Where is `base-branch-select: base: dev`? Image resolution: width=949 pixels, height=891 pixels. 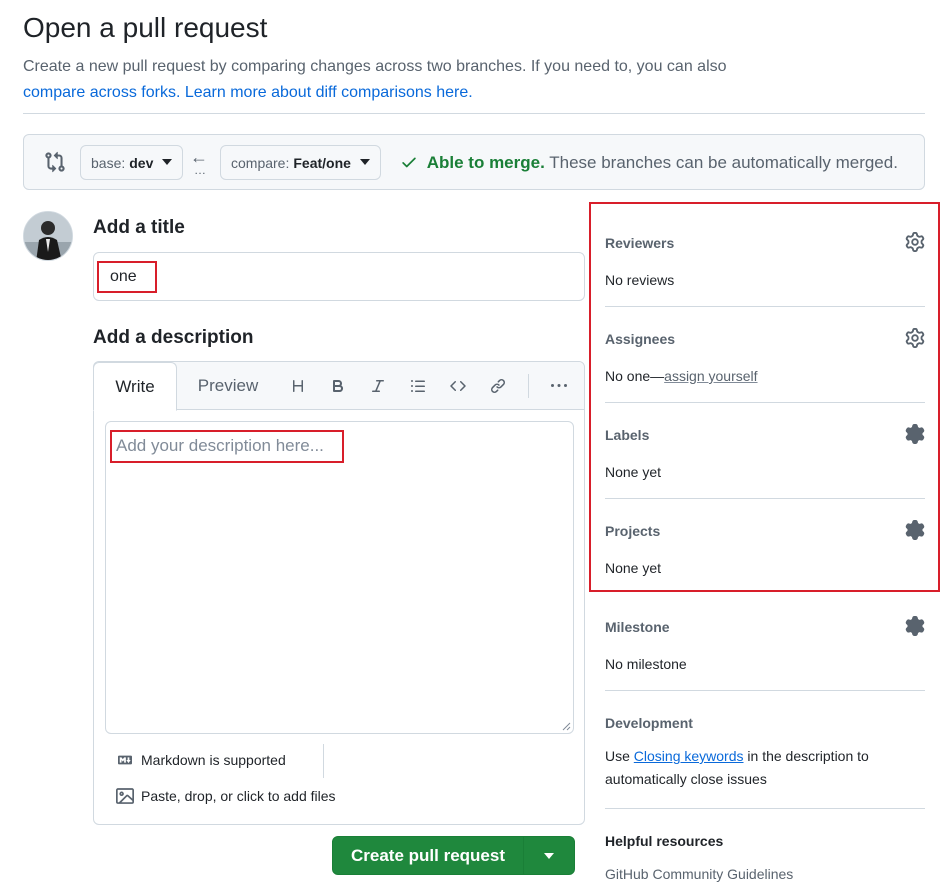
base-branch-select: base: dev is located at coordinates (132, 162).